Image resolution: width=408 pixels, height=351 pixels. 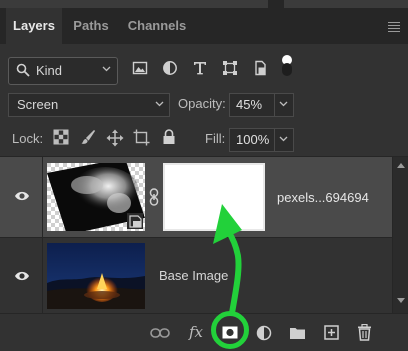 I want to click on lock-label: Lock:, so click(x=28, y=138).